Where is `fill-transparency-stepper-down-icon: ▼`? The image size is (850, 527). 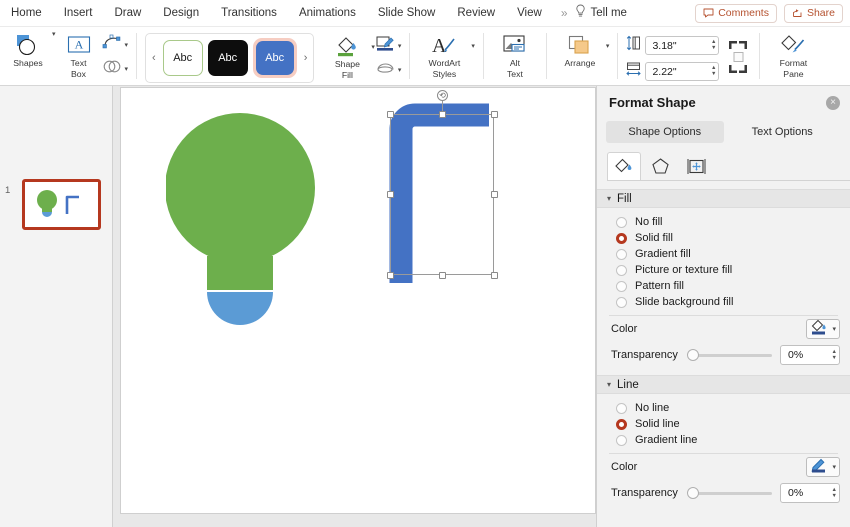
fill-transparency-stepper-down-icon: ▼ is located at coordinates (834, 358).